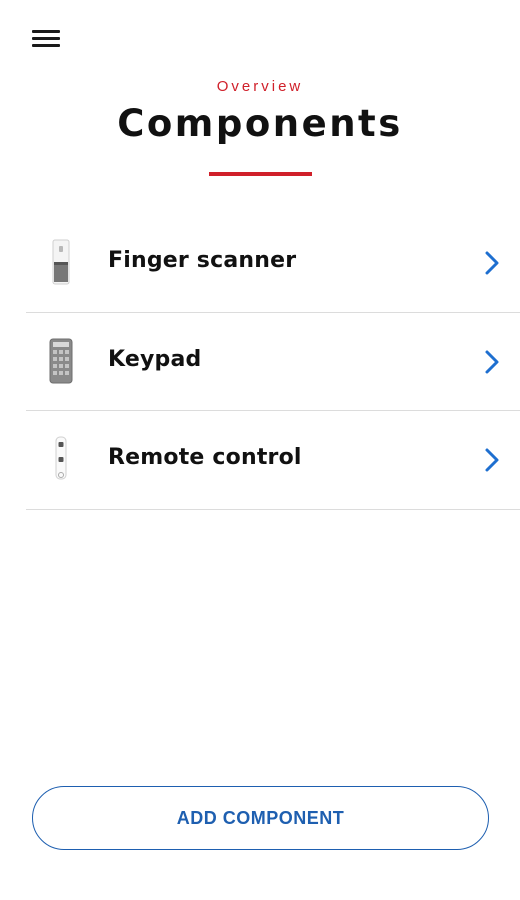  I want to click on add-component-button: ADD COMPONENT, so click(260, 818).